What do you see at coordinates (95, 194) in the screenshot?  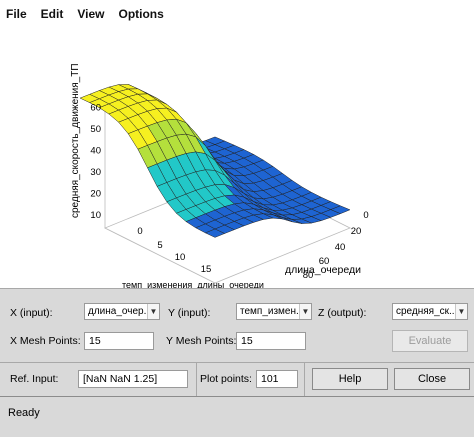 I see `z-tick-label: 20` at bounding box center [95, 194].